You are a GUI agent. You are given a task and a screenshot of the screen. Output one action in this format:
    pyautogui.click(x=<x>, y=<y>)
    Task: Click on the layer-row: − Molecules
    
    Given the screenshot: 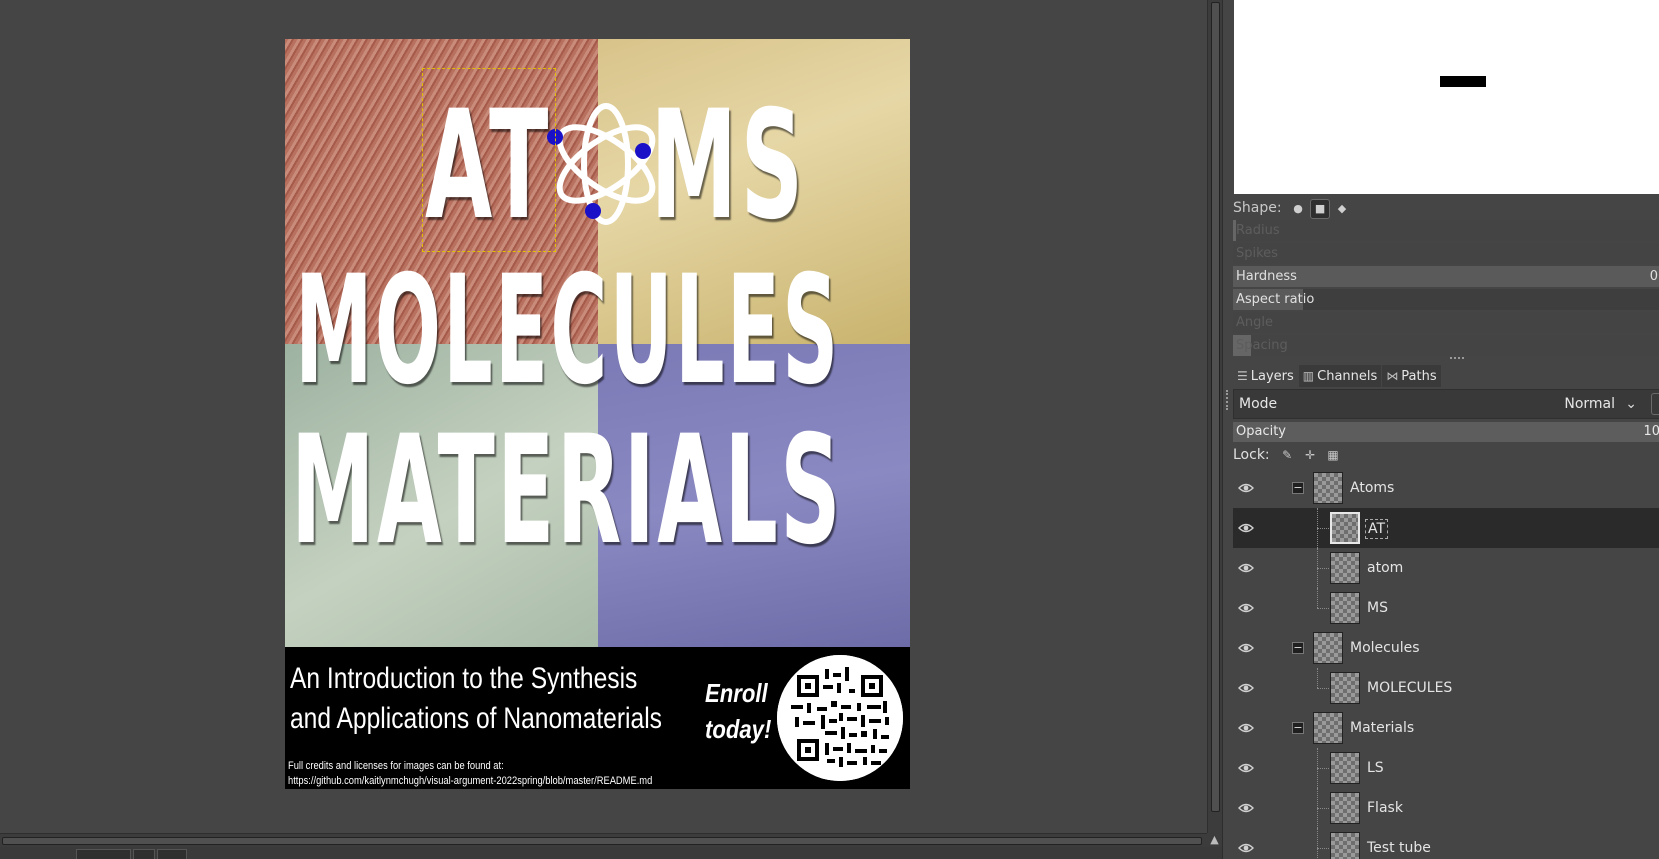 What is the action you would take?
    pyautogui.click(x=1446, y=648)
    